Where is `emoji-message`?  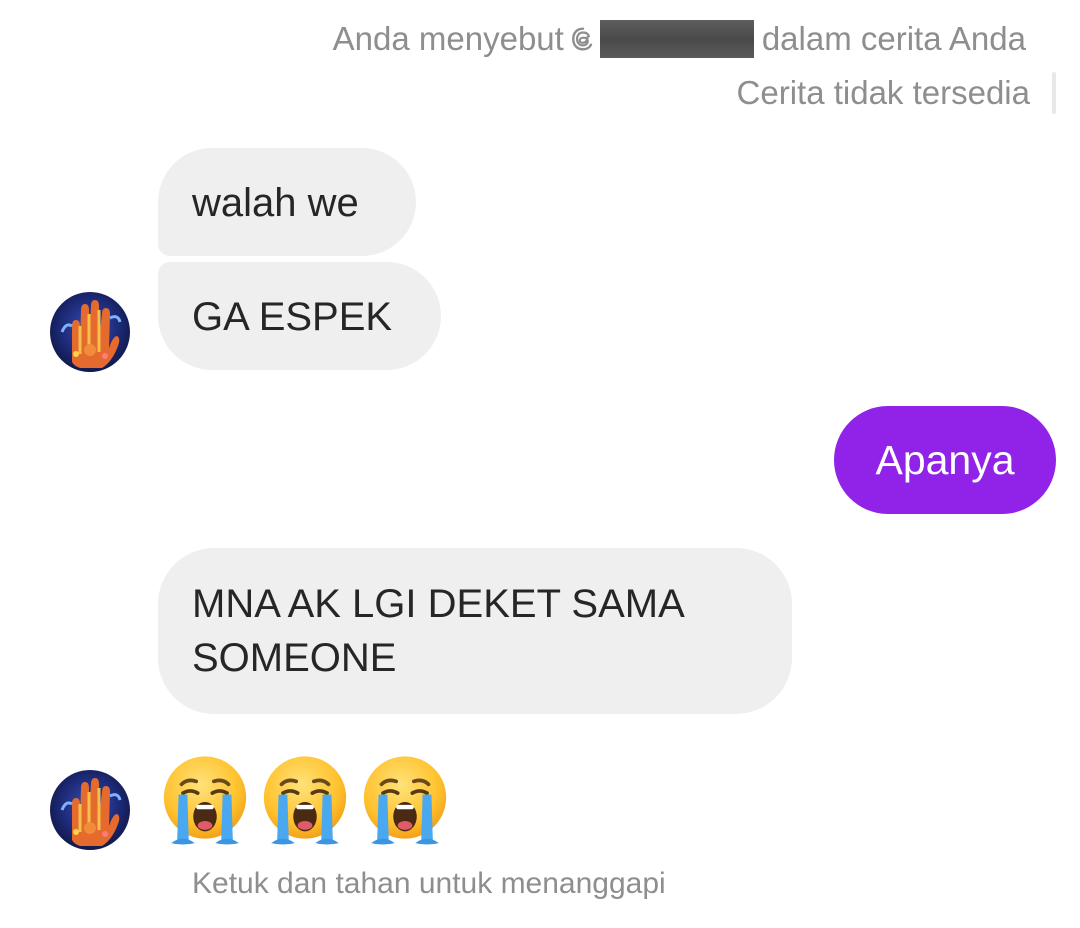
emoji-message is located at coordinates (305, 799).